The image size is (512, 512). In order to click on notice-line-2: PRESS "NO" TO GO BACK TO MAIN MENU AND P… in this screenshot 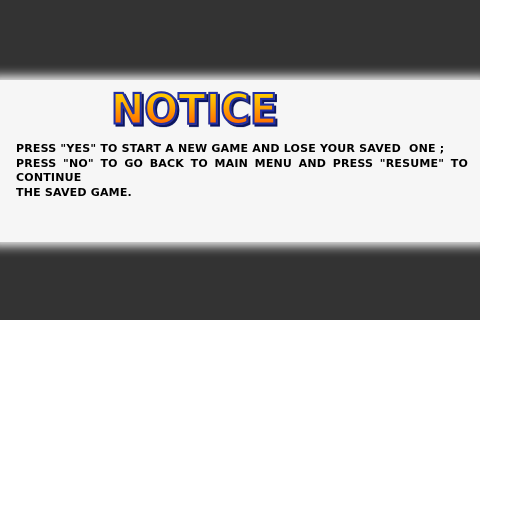, I will do `click(242, 170)`.